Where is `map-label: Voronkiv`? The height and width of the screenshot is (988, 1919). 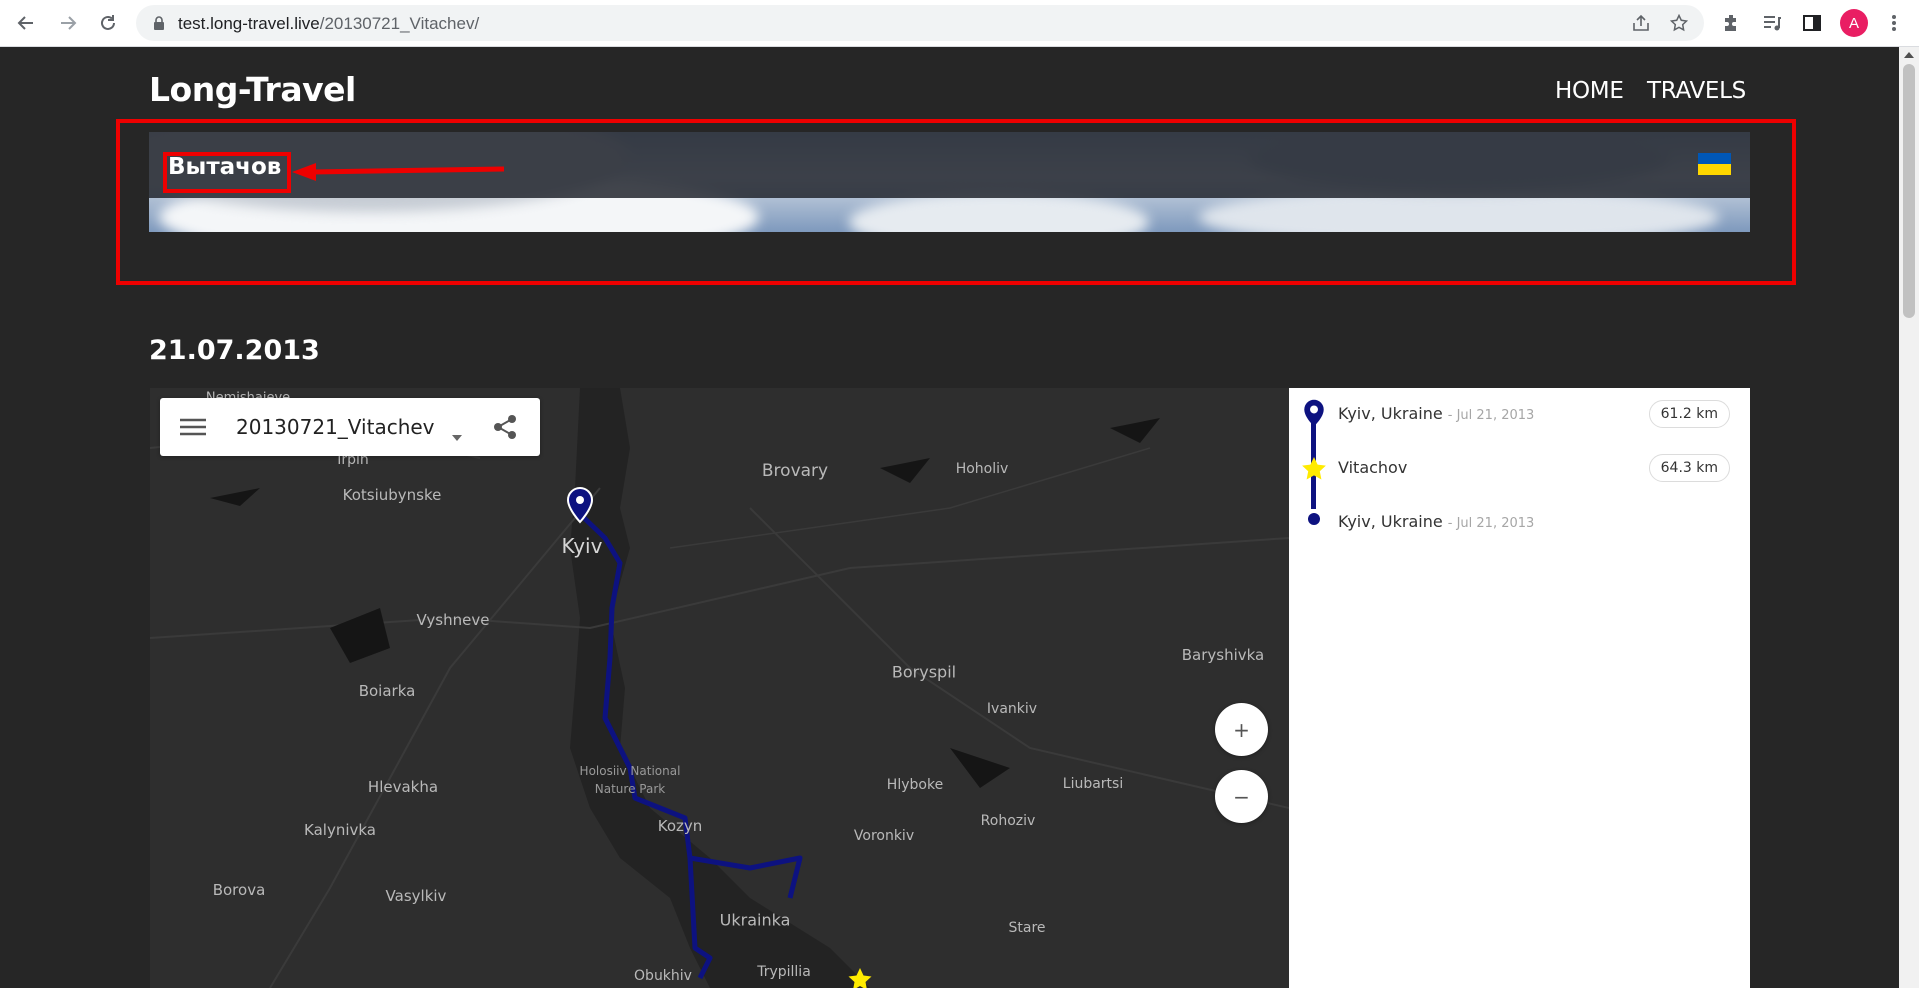
map-label: Voronkiv is located at coordinates (884, 836).